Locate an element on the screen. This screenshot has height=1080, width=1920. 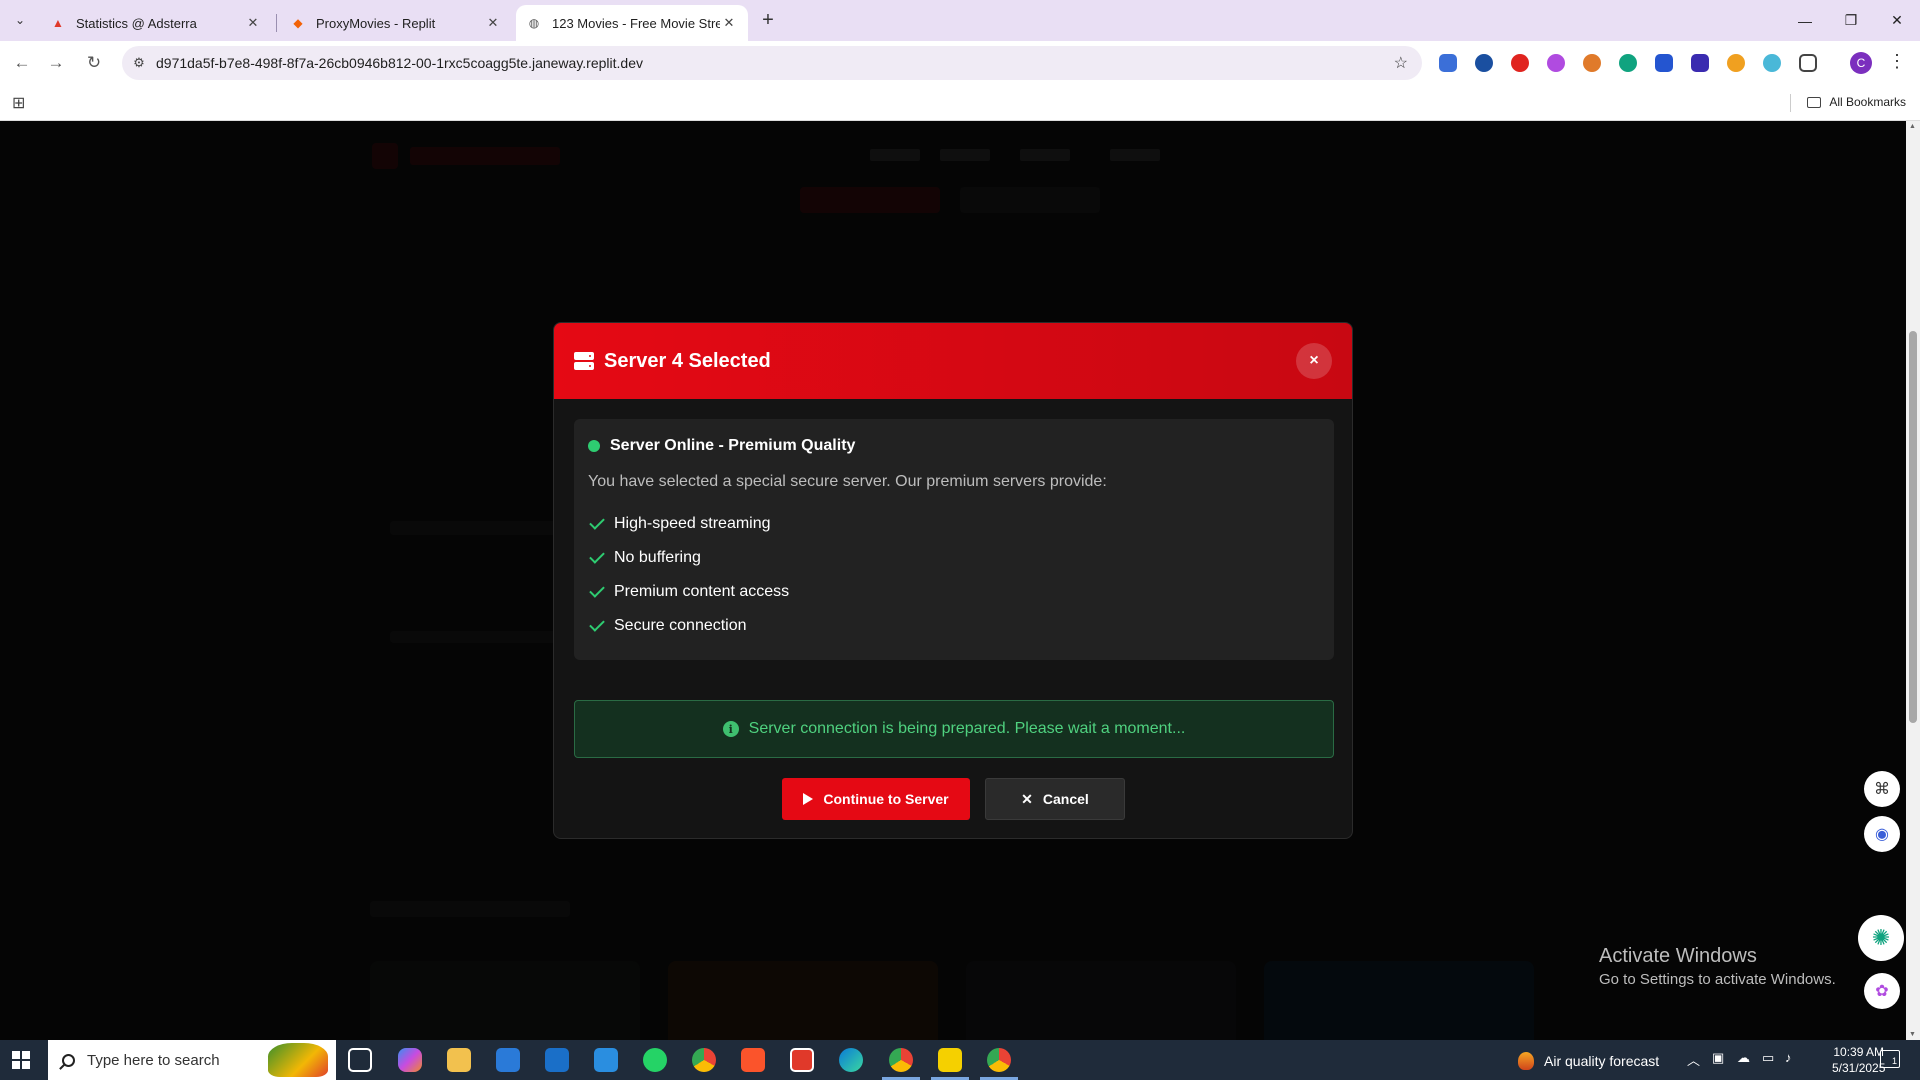
forward-button: → is located at coordinates (56, 63).